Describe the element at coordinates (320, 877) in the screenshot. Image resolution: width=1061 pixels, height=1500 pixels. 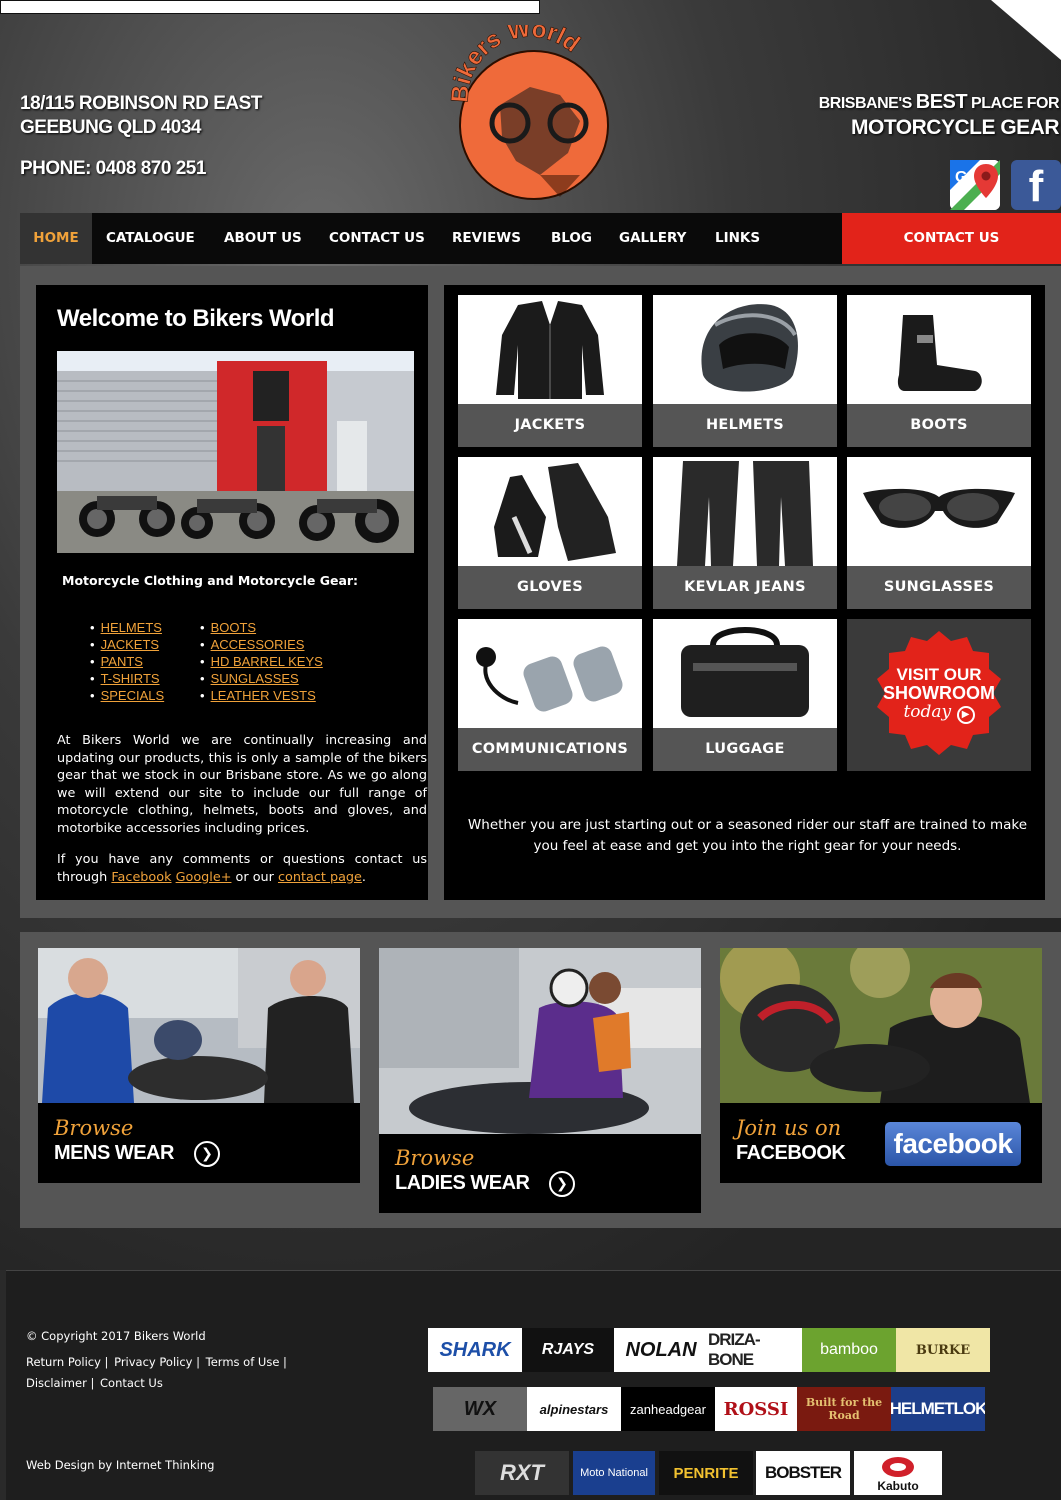
I see `contact-page-link: contact page` at that location.